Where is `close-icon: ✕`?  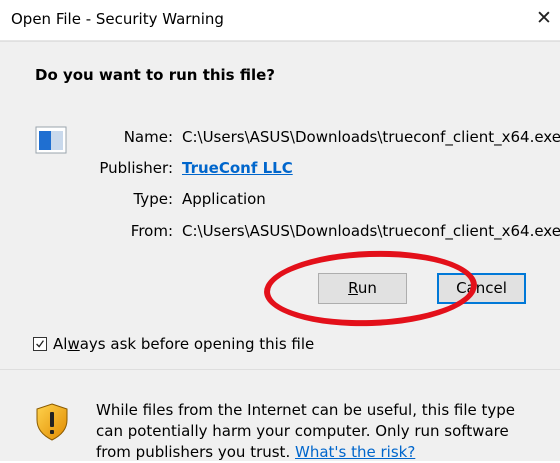 close-icon: ✕ is located at coordinates (544, 18).